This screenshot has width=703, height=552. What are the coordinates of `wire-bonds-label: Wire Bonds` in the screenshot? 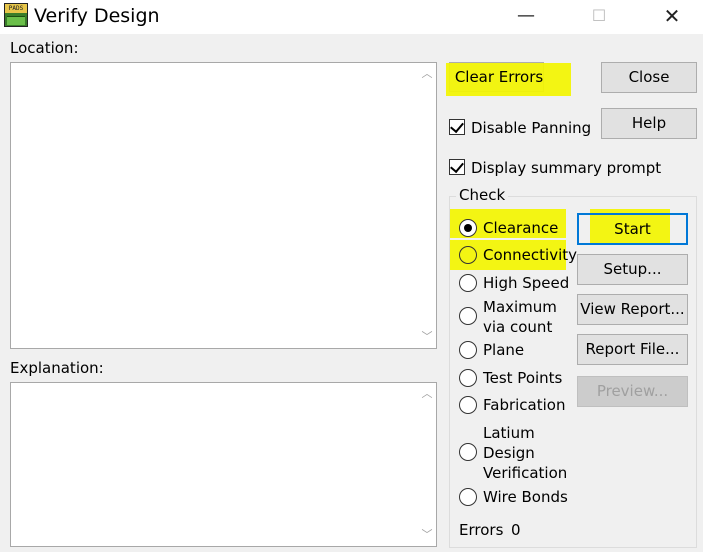 It's located at (525, 497).